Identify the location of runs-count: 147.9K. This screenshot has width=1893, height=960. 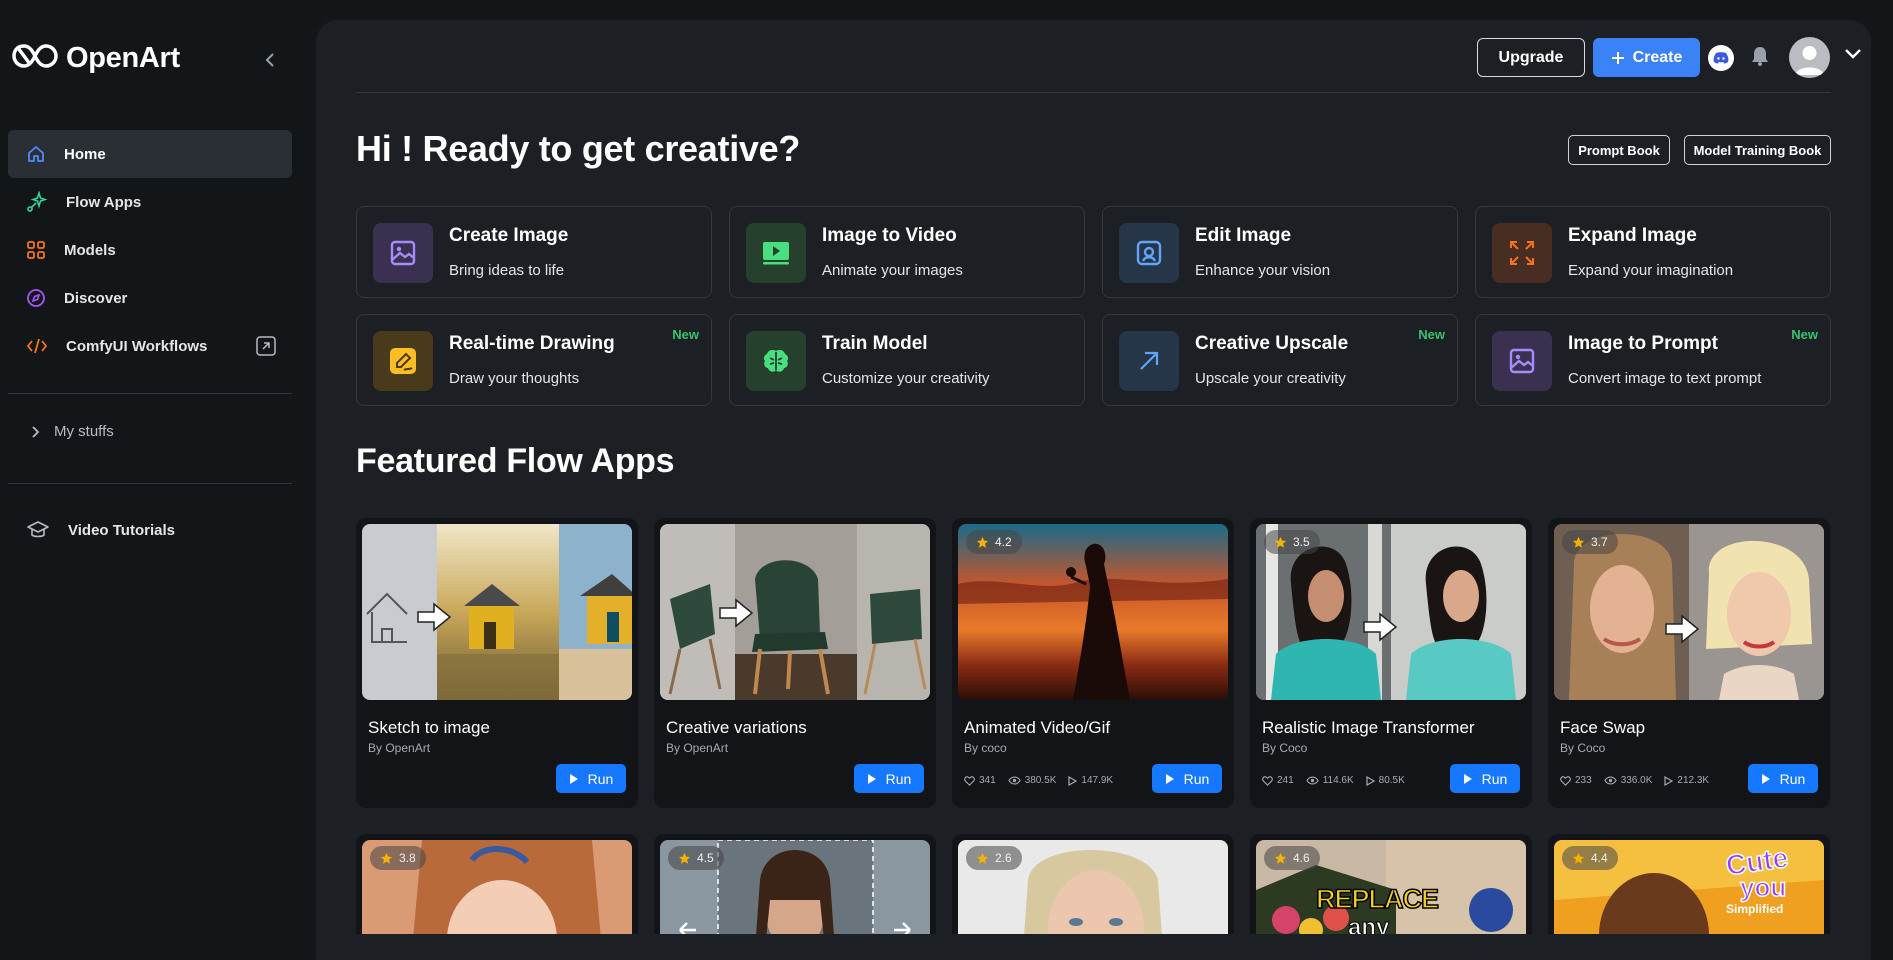
(1097, 780).